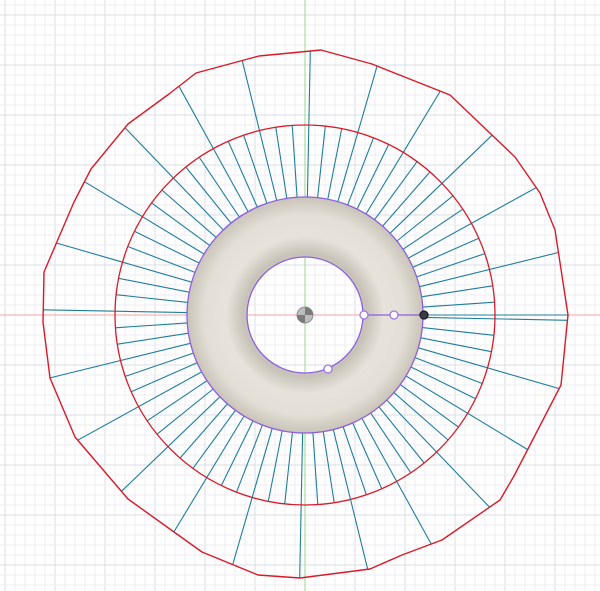 The height and width of the screenshot is (591, 600). Describe the element at coordinates (394, 315) in the screenshot. I see `mid-handle` at that location.